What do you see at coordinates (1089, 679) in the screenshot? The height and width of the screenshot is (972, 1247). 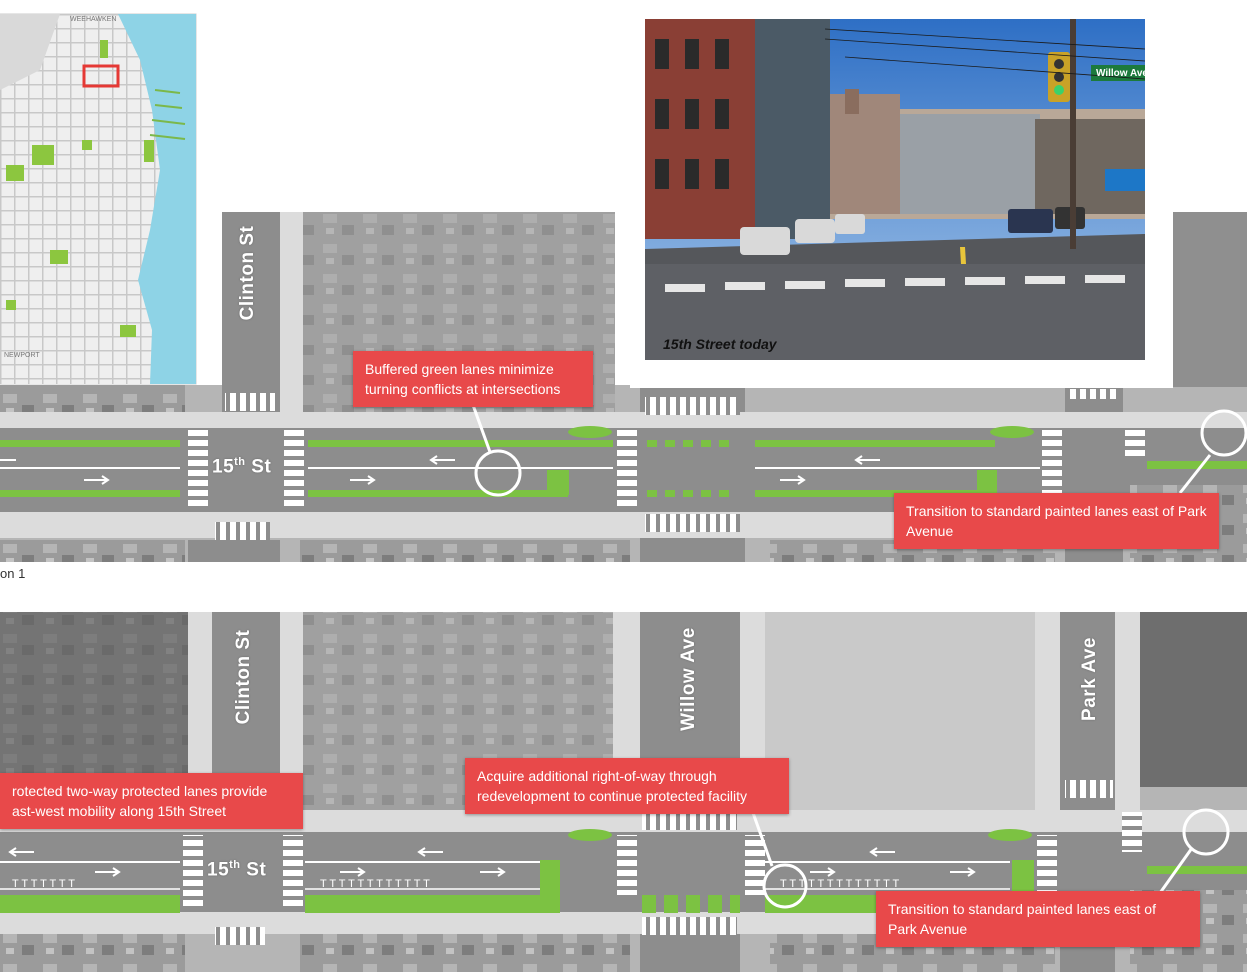 I see `street-label-park: Park Ave` at bounding box center [1089, 679].